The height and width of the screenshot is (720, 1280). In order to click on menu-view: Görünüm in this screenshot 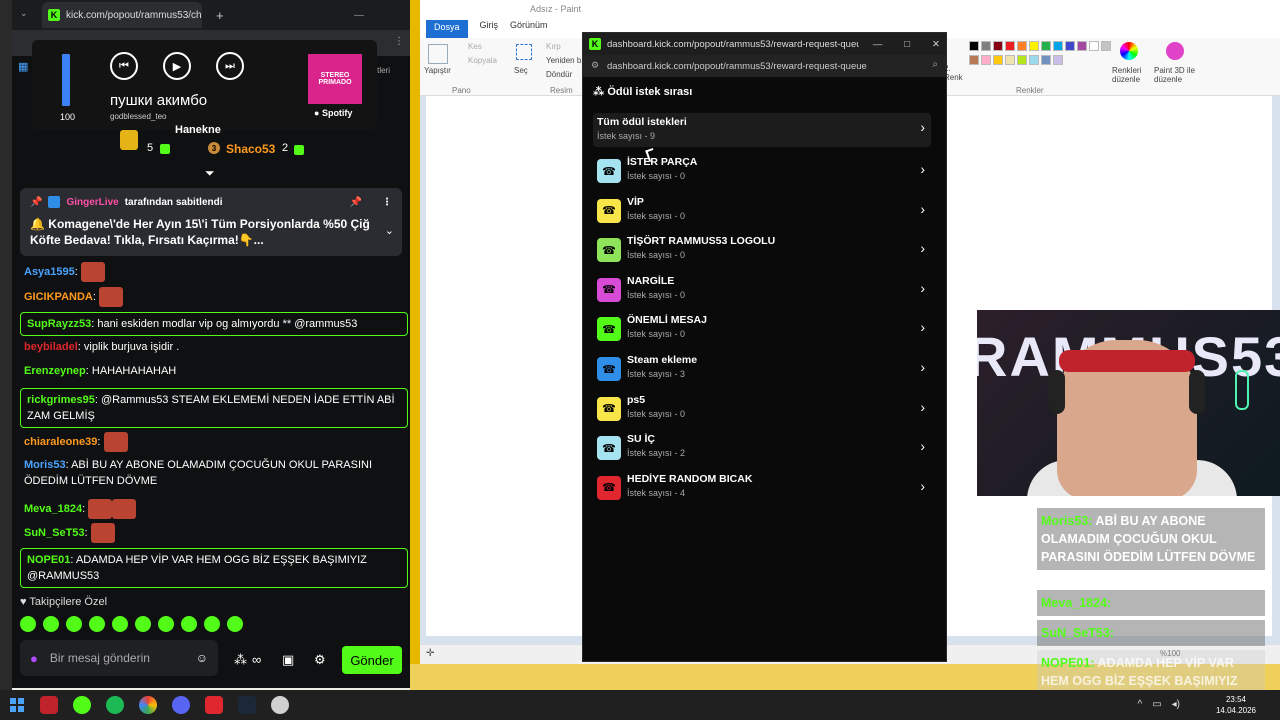, I will do `click(529, 29)`.